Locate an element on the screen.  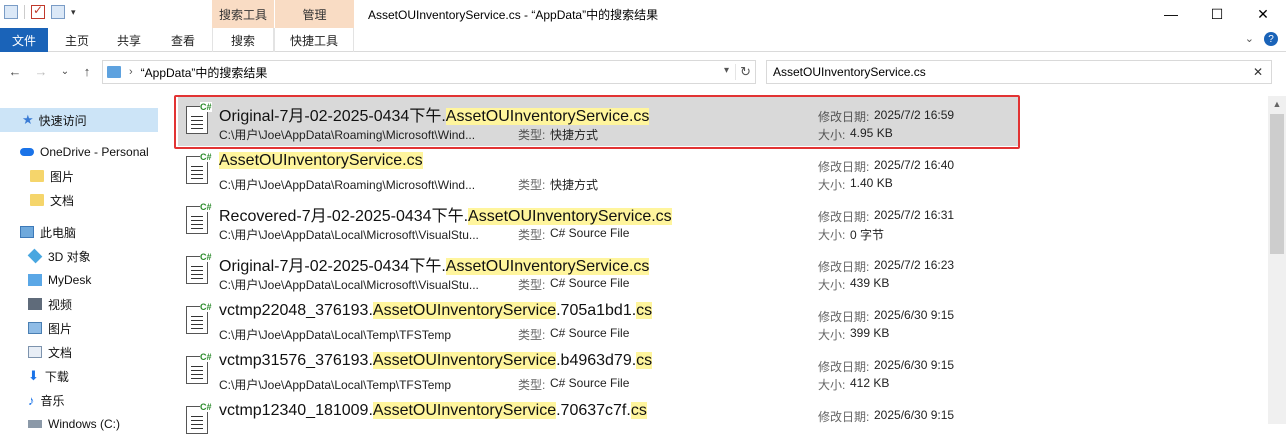
sidebar-item-label: 下载 is located at coordinates (56, 376).